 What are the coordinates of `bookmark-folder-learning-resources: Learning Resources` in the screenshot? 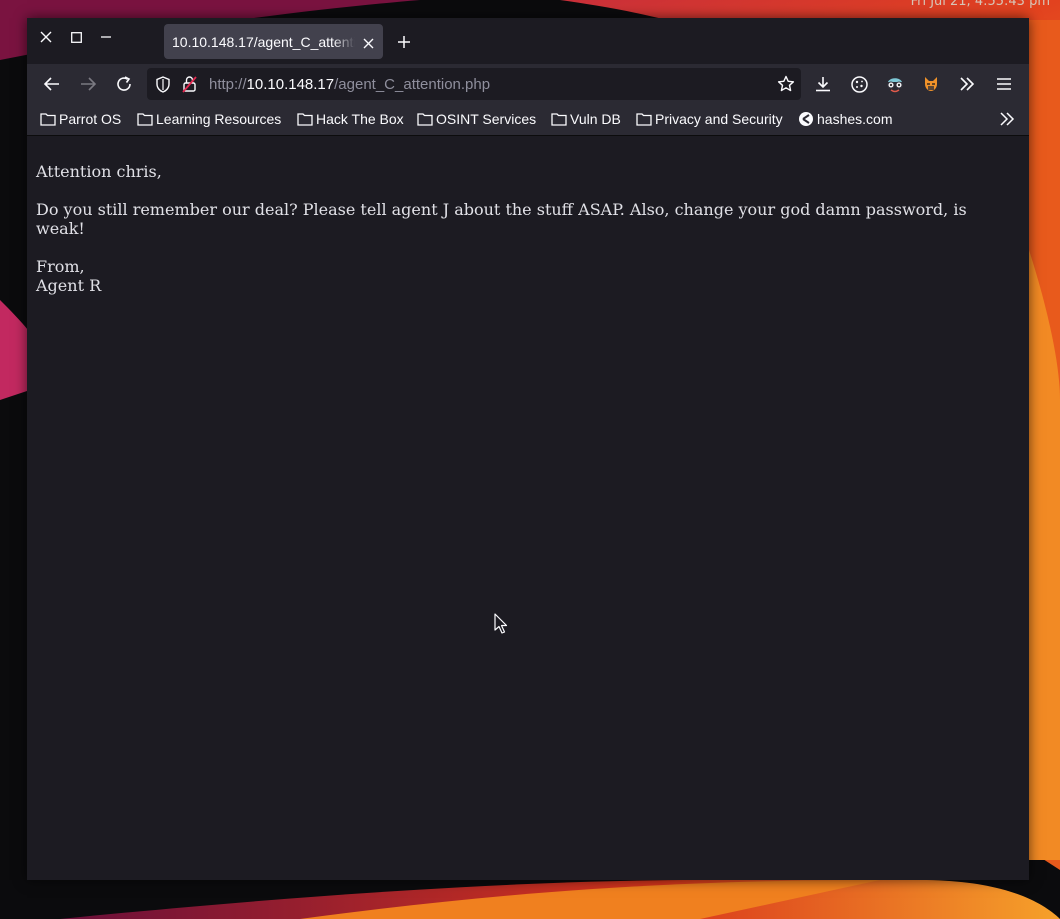 It's located at (209, 119).